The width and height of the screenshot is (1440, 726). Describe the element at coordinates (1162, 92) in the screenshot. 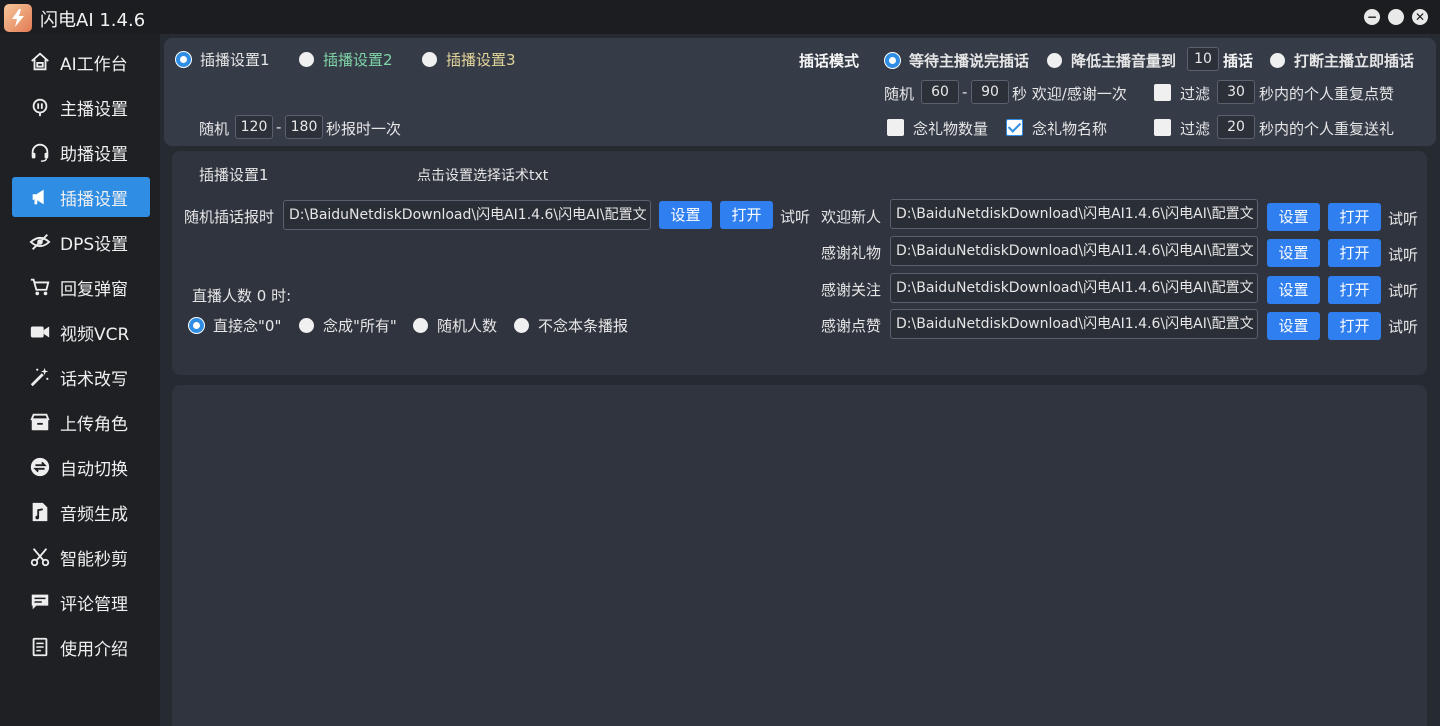

I see `filter-like-checkbox` at that location.